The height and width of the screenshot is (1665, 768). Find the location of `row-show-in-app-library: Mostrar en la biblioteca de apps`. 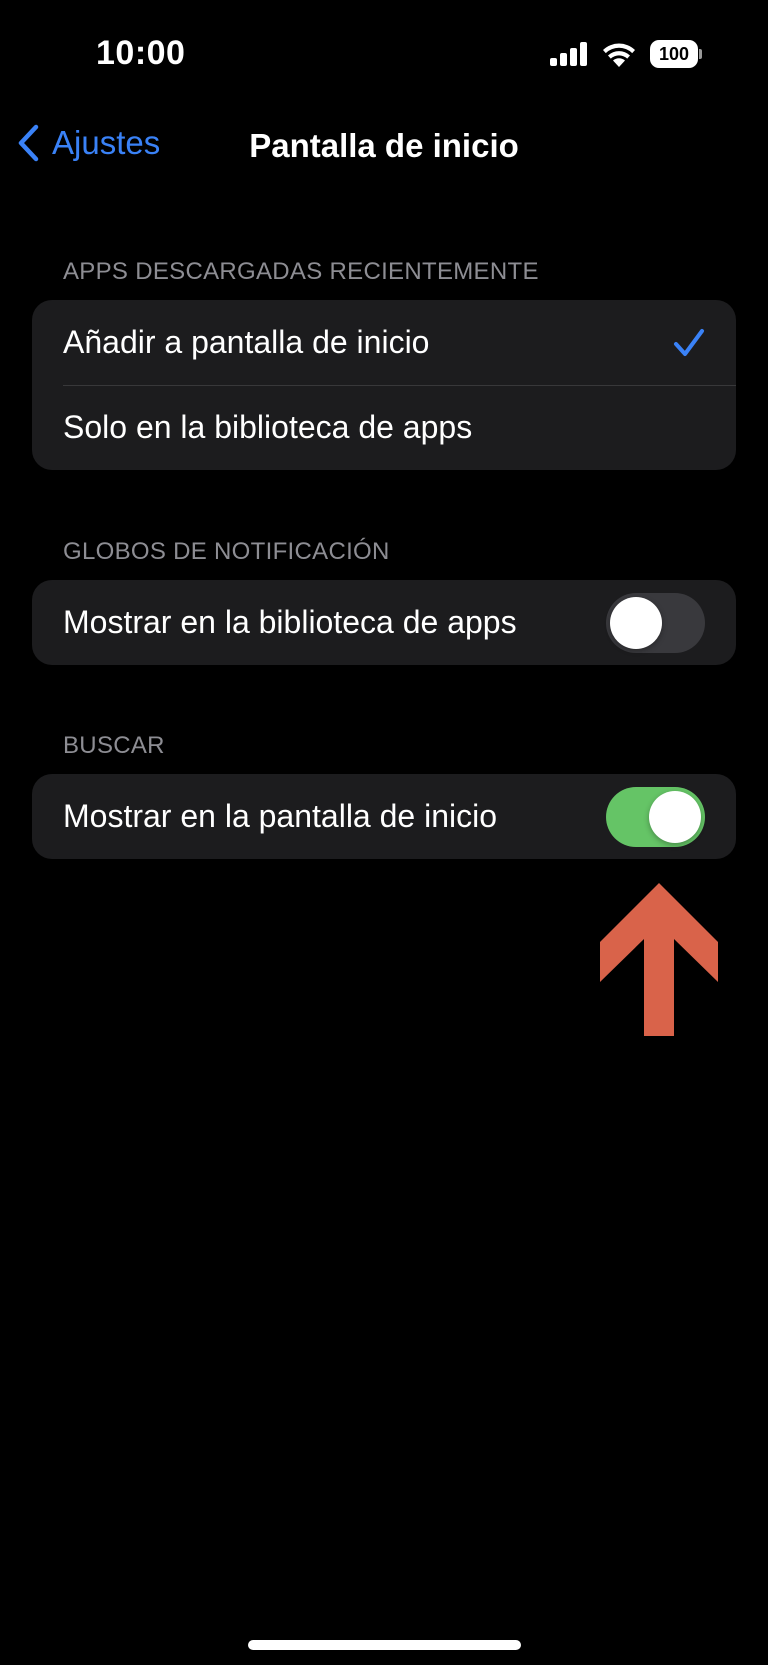

row-show-in-app-library: Mostrar en la biblioteca de apps is located at coordinates (384, 622).